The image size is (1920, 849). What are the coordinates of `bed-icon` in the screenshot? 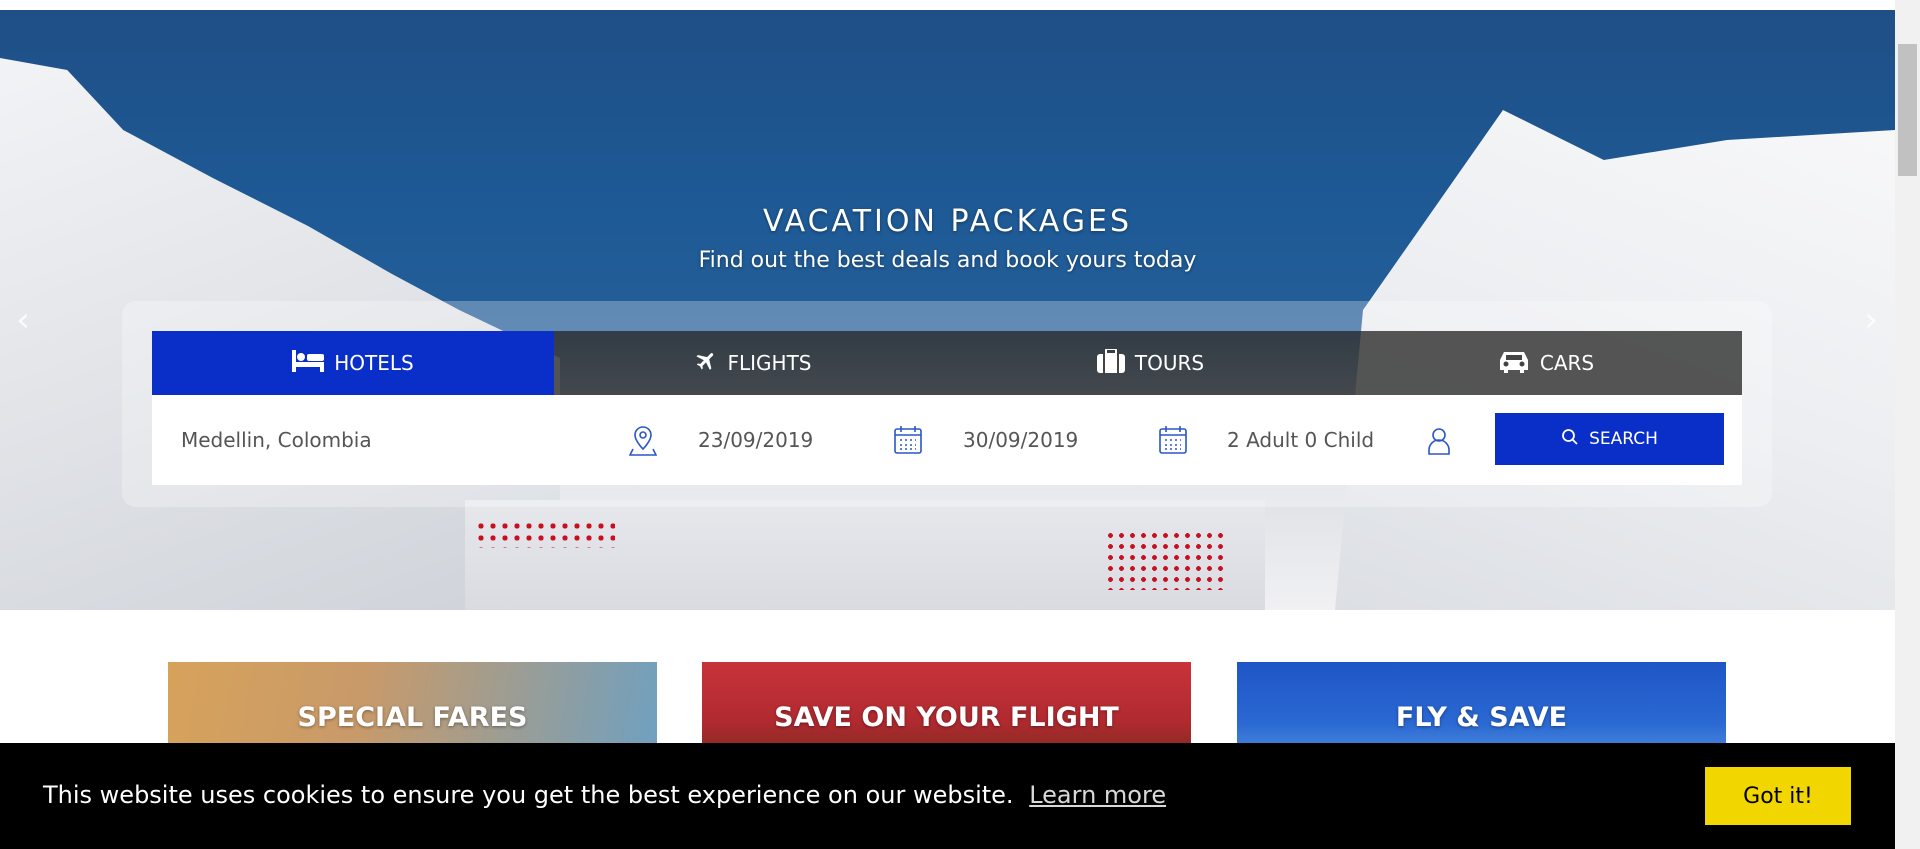 It's located at (308, 363).